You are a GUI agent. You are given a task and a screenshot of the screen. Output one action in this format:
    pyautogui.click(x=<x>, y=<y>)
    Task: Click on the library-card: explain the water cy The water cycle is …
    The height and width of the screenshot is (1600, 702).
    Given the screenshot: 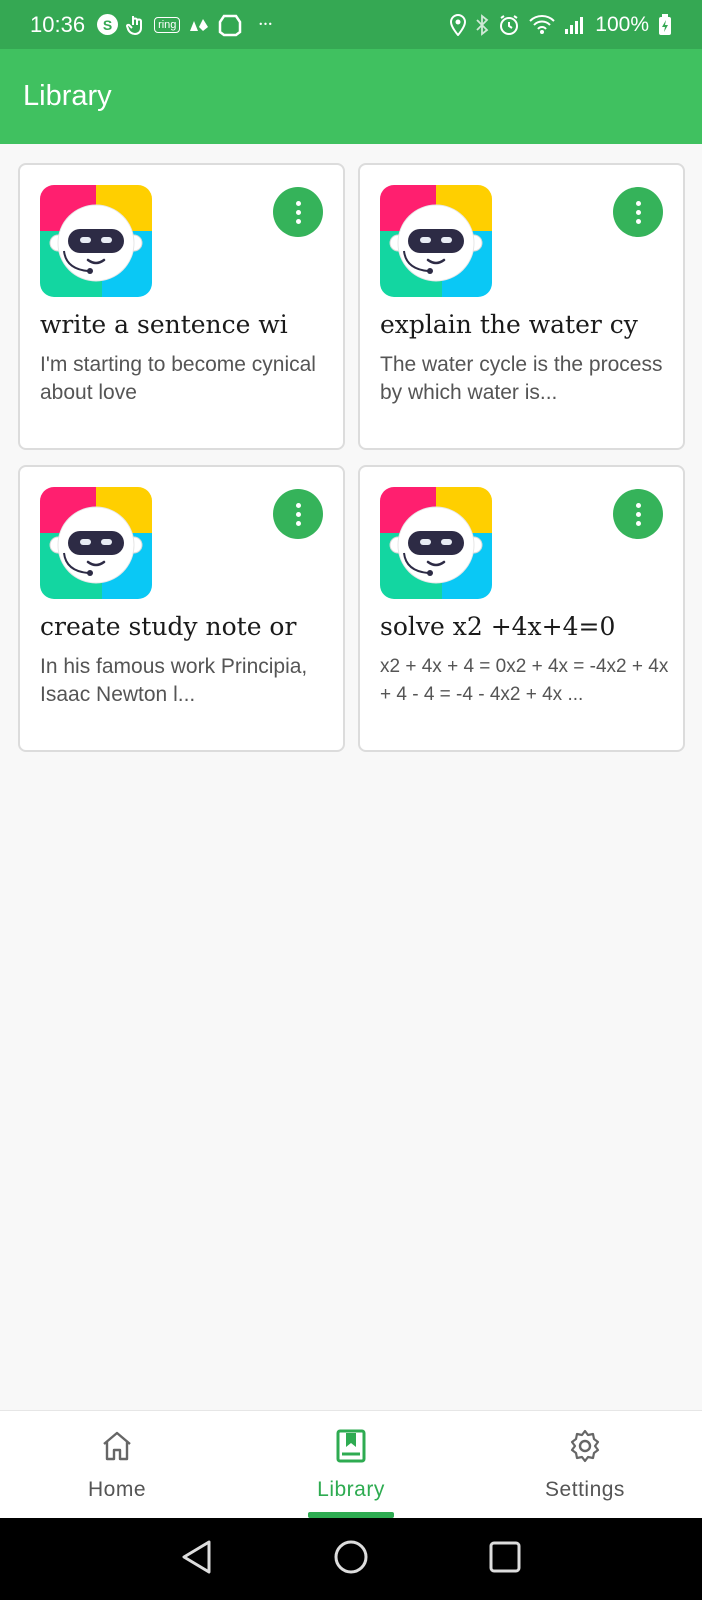 What is the action you would take?
    pyautogui.click(x=521, y=306)
    